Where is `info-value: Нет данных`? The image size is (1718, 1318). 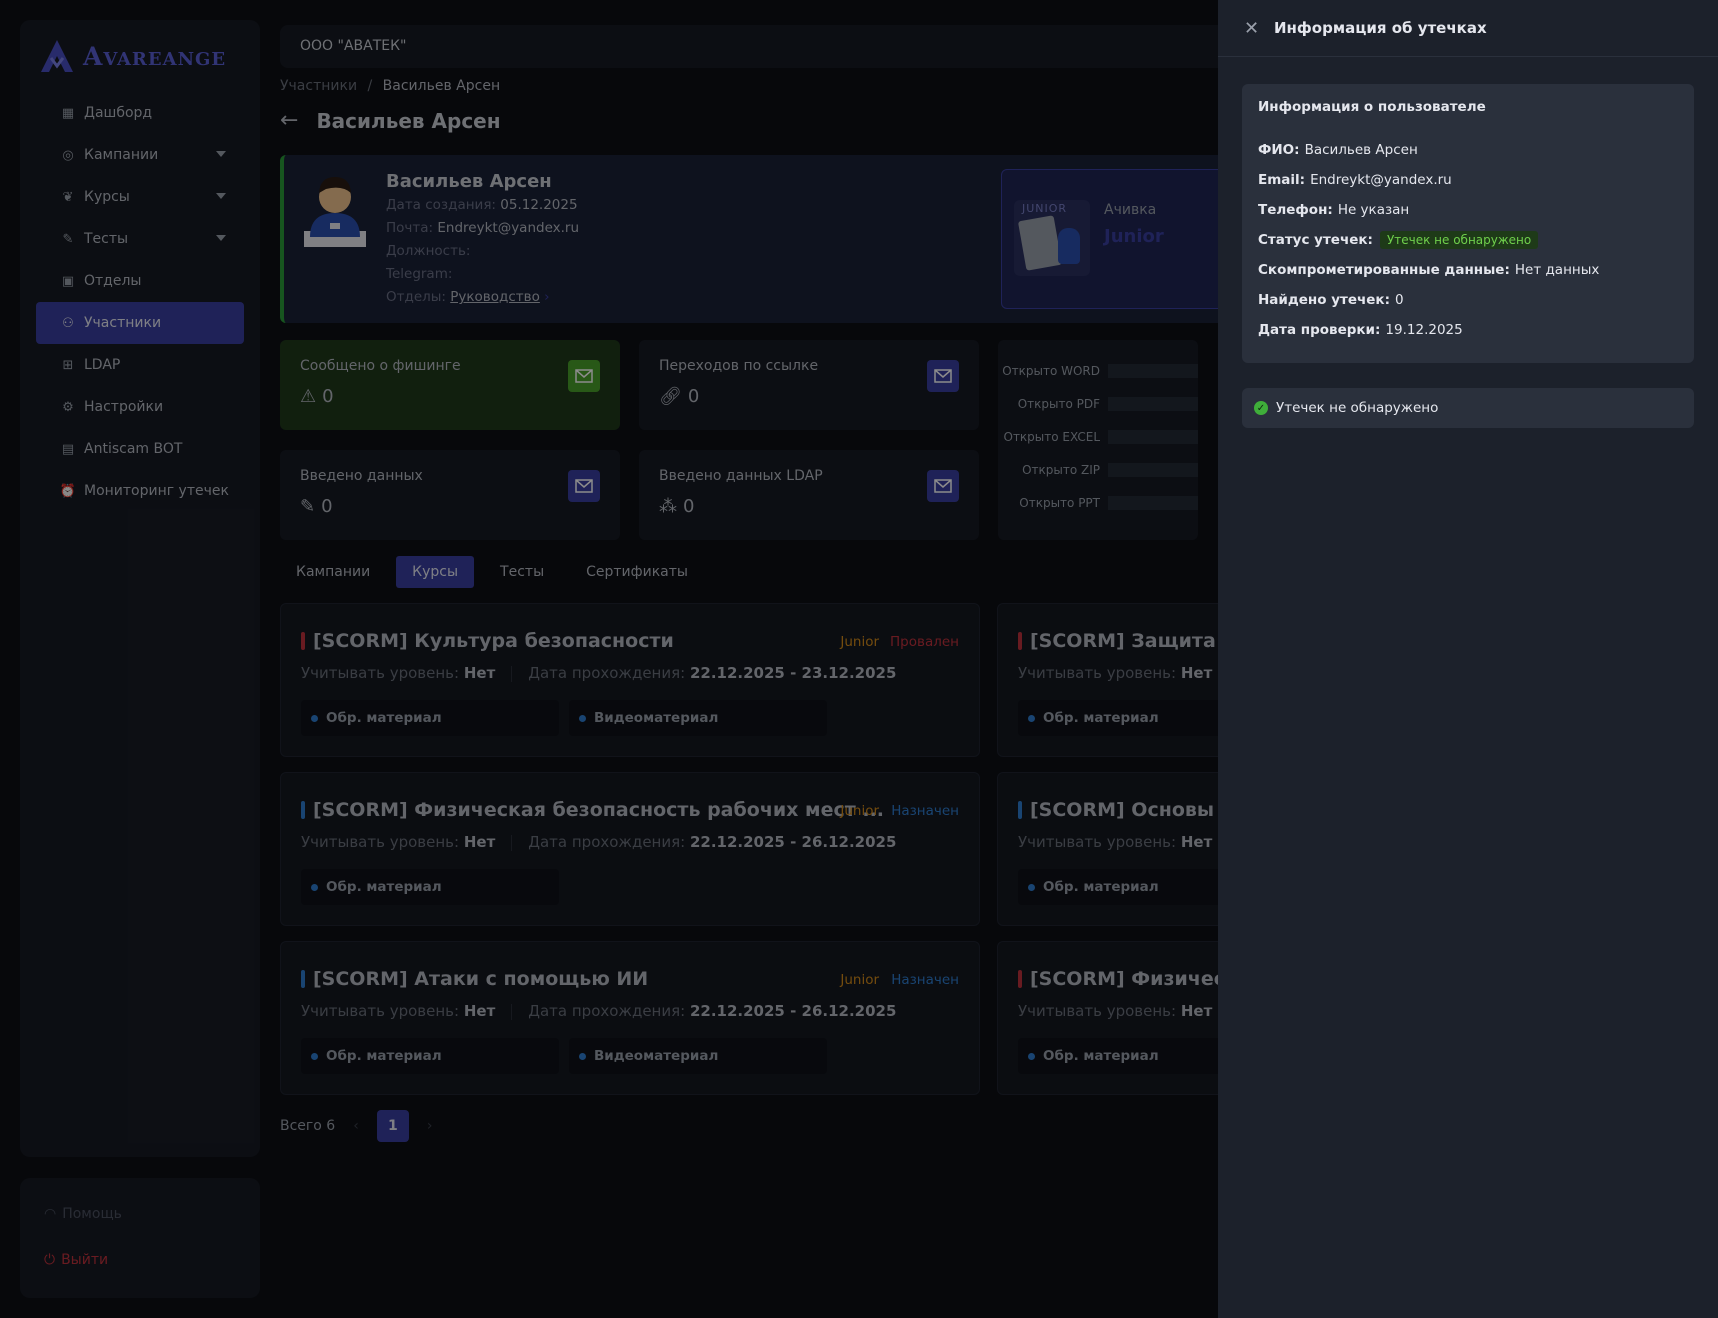
info-value: Нет данных is located at coordinates (1557, 270).